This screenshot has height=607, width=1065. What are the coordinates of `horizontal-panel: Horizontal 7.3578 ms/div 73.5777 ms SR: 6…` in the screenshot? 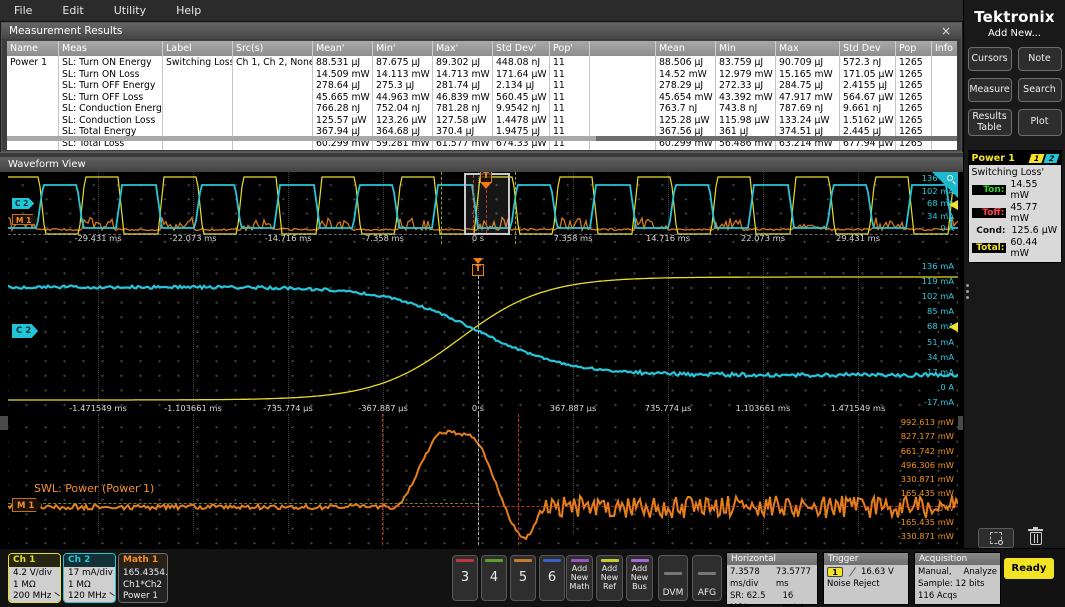 It's located at (772, 579).